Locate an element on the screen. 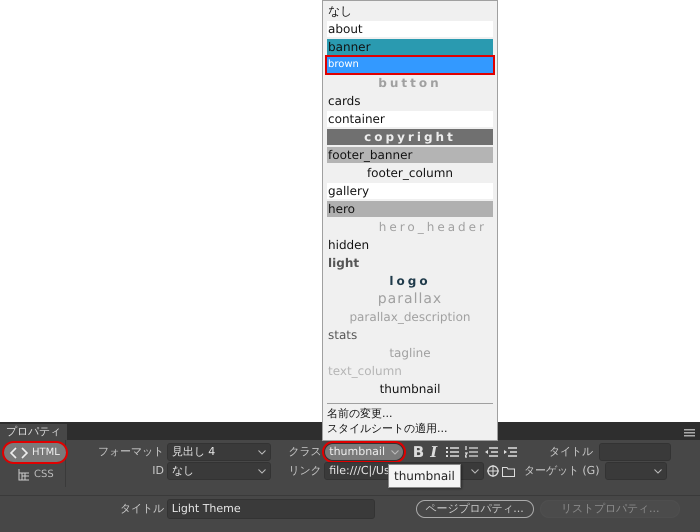 The width and height of the screenshot is (700, 532). item-label: parallax_description is located at coordinates (410, 317).